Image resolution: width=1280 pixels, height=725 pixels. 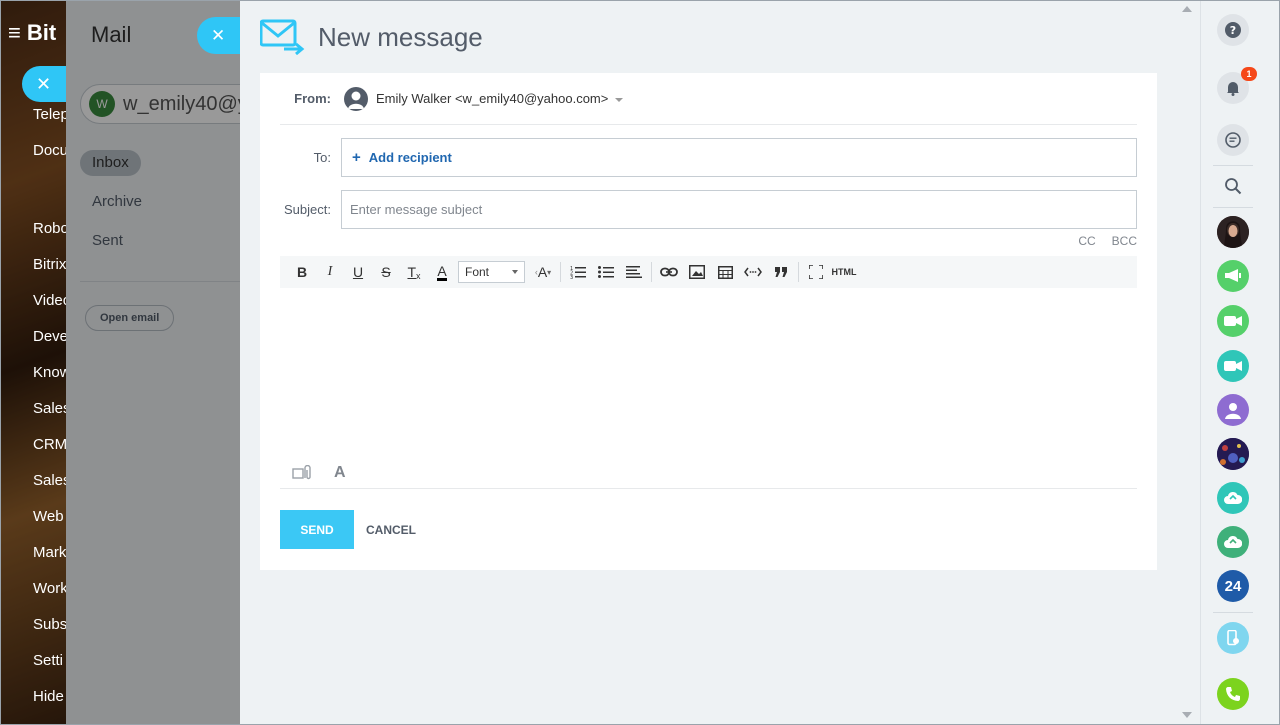 I want to click on align-left-icon, so click(x=634, y=272).